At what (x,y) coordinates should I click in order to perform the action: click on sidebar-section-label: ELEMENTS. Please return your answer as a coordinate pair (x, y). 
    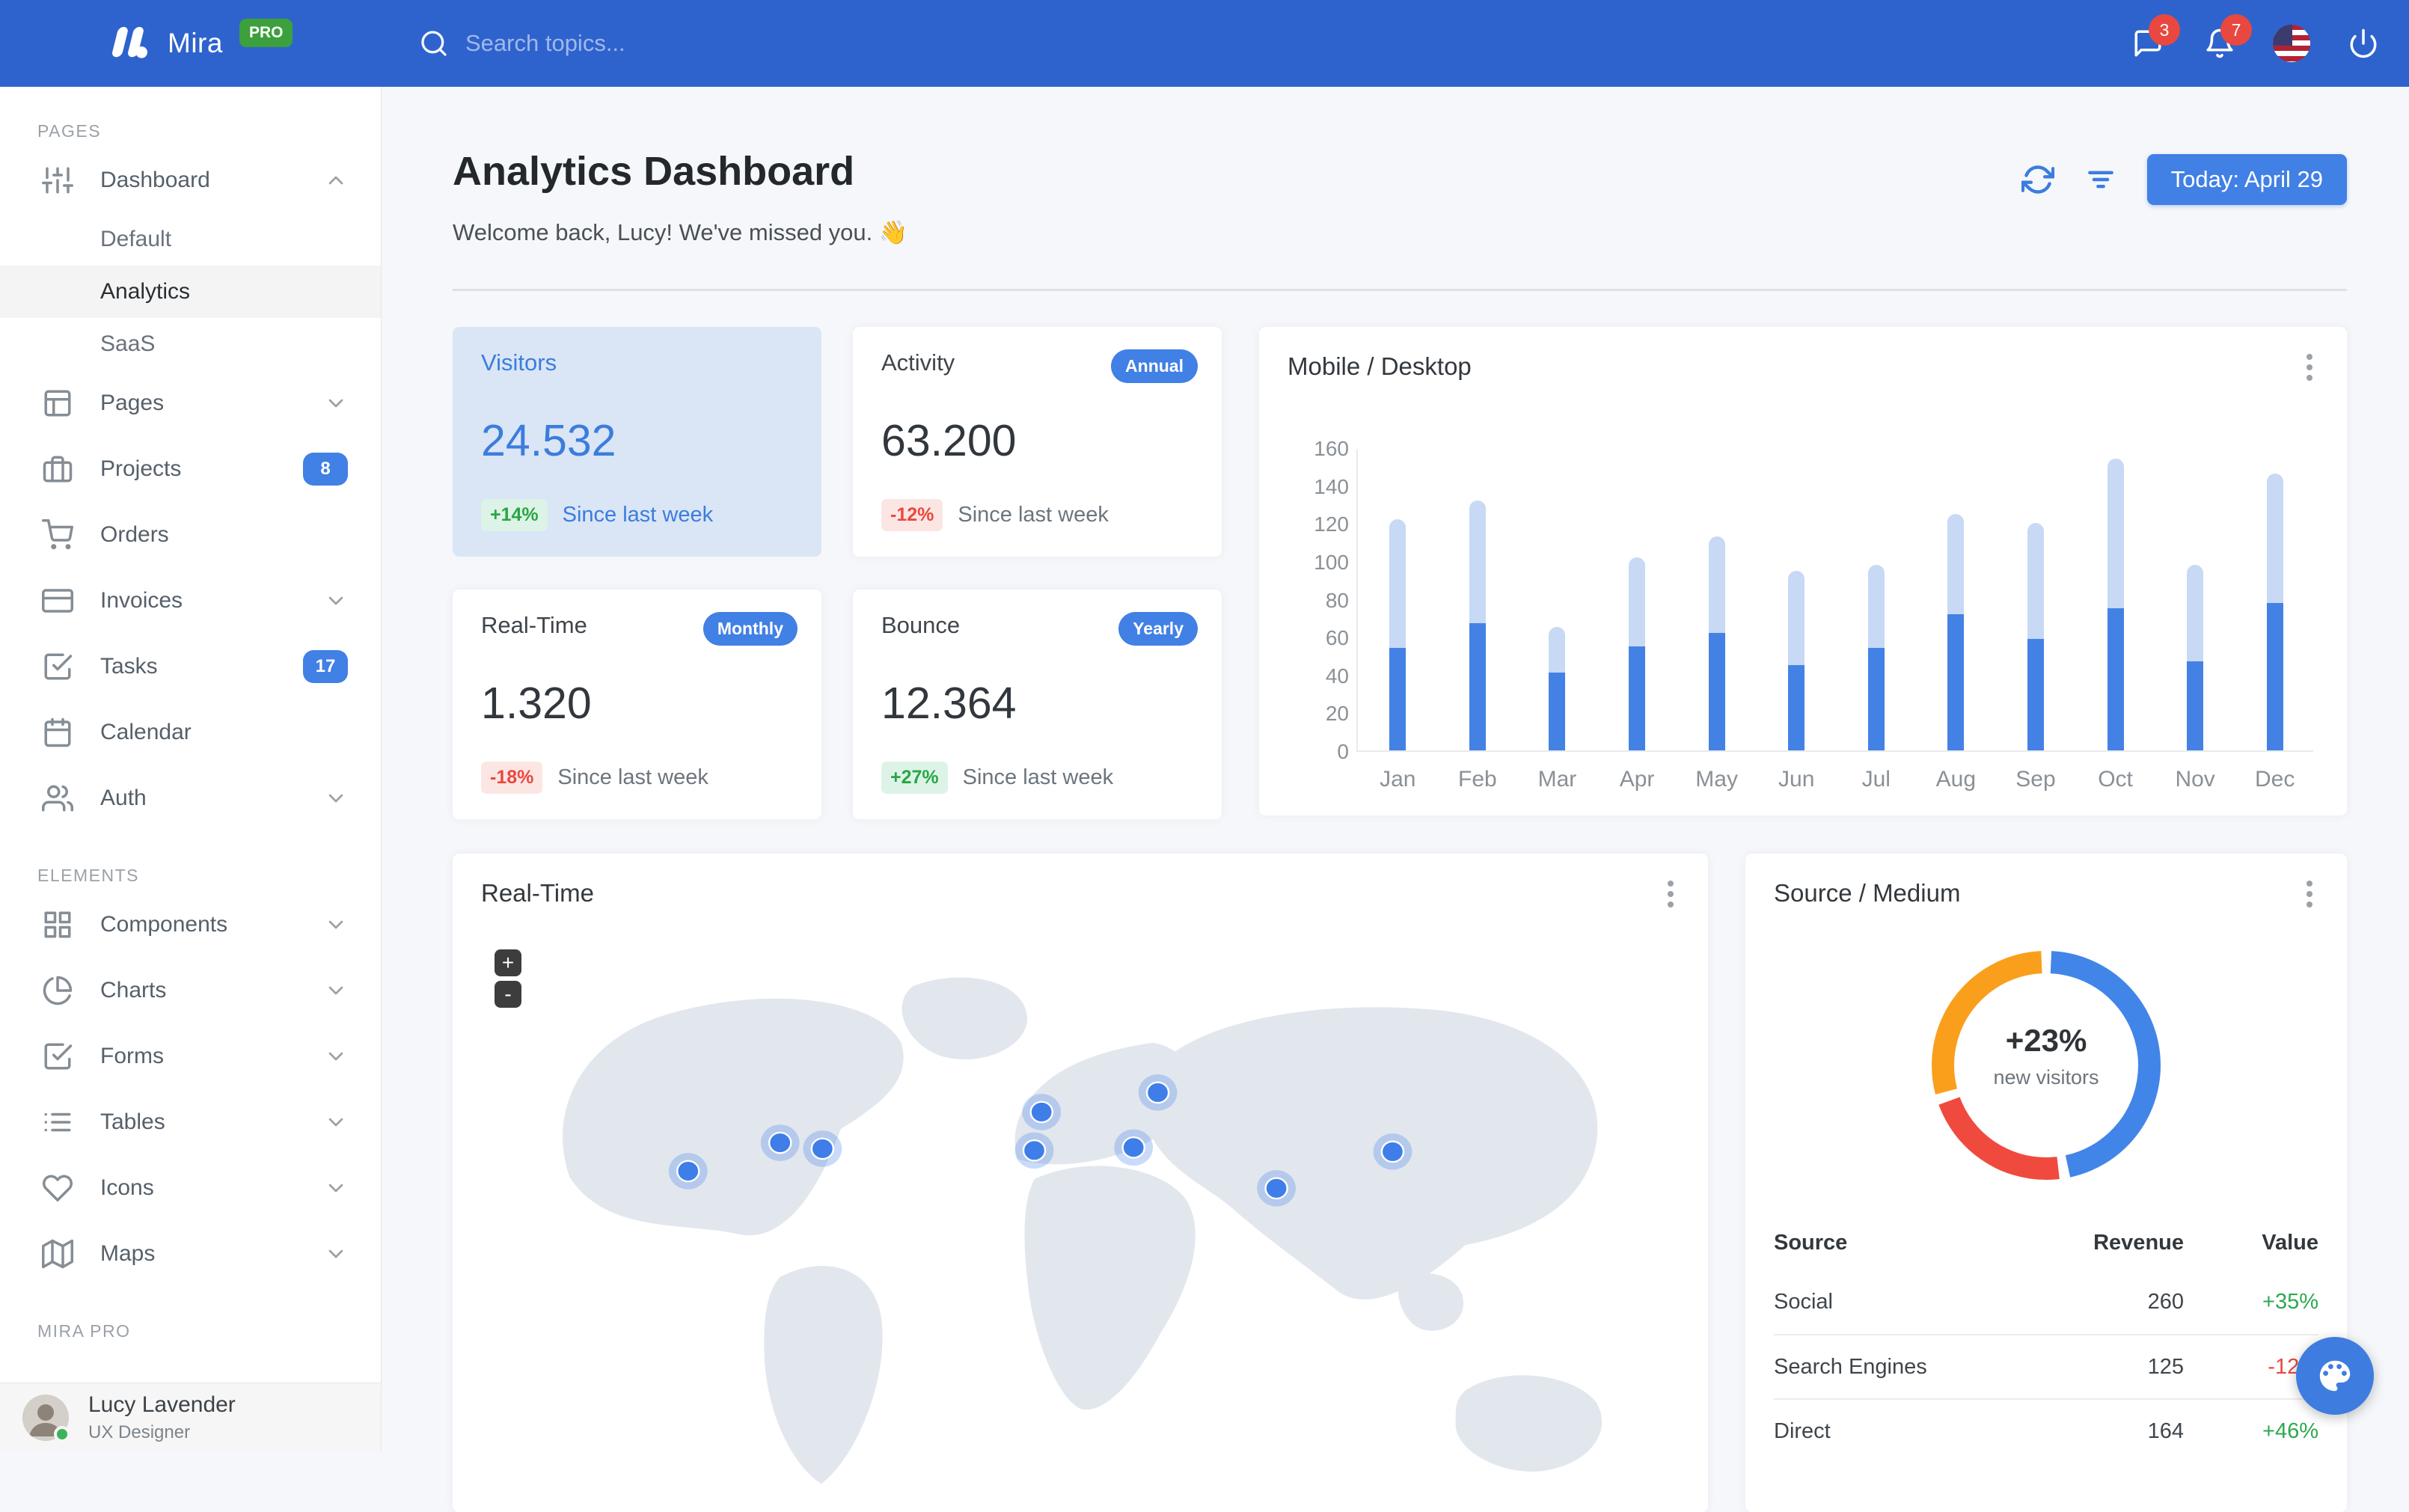
    Looking at the image, I should click on (88, 876).